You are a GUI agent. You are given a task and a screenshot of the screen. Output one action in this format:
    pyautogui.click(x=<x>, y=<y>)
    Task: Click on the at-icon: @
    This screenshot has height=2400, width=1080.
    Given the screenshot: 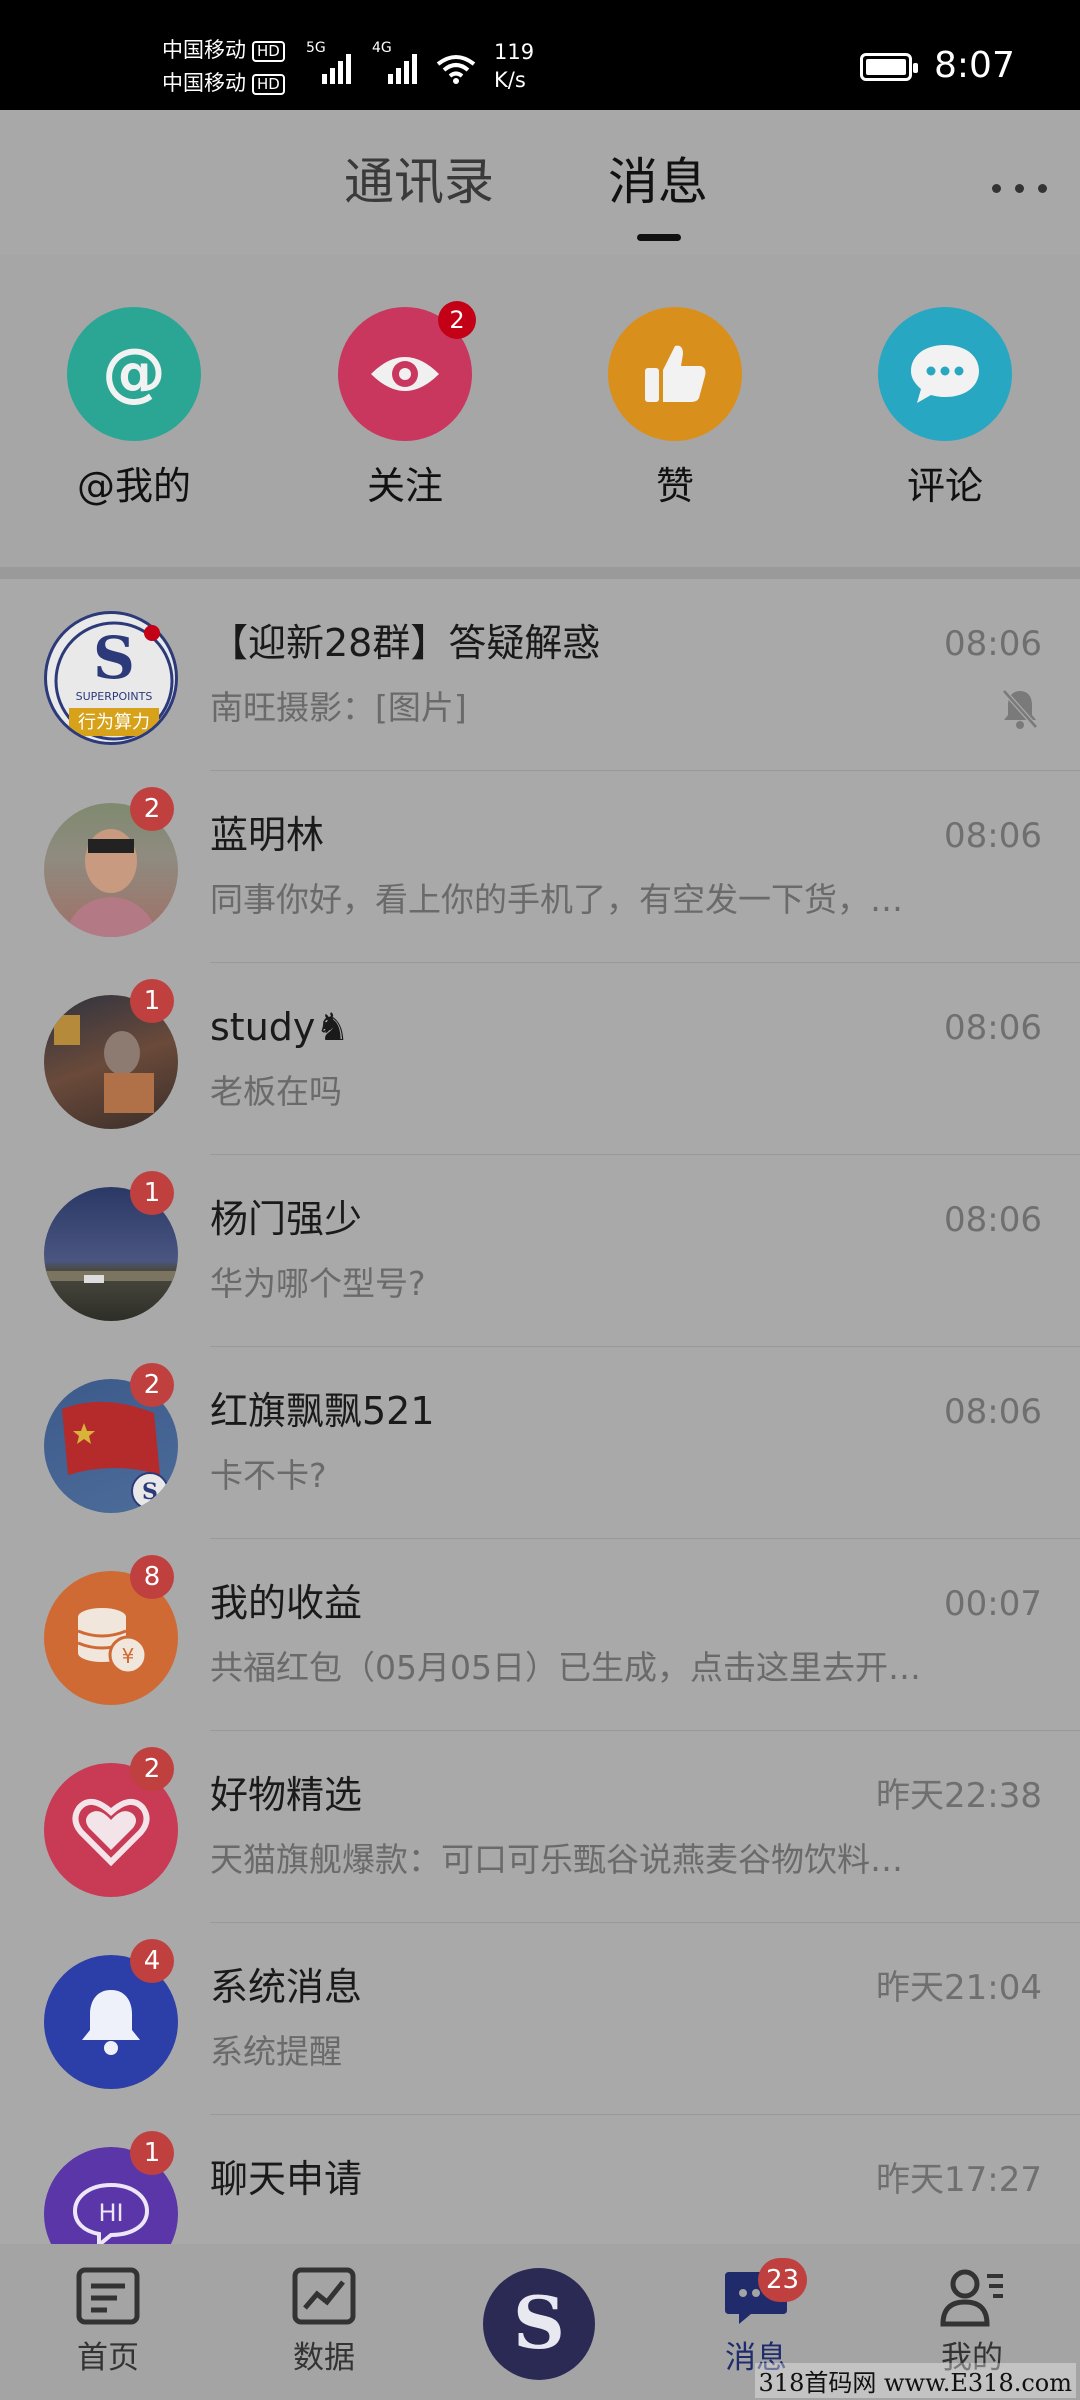 What is the action you would take?
    pyautogui.click(x=134, y=373)
    